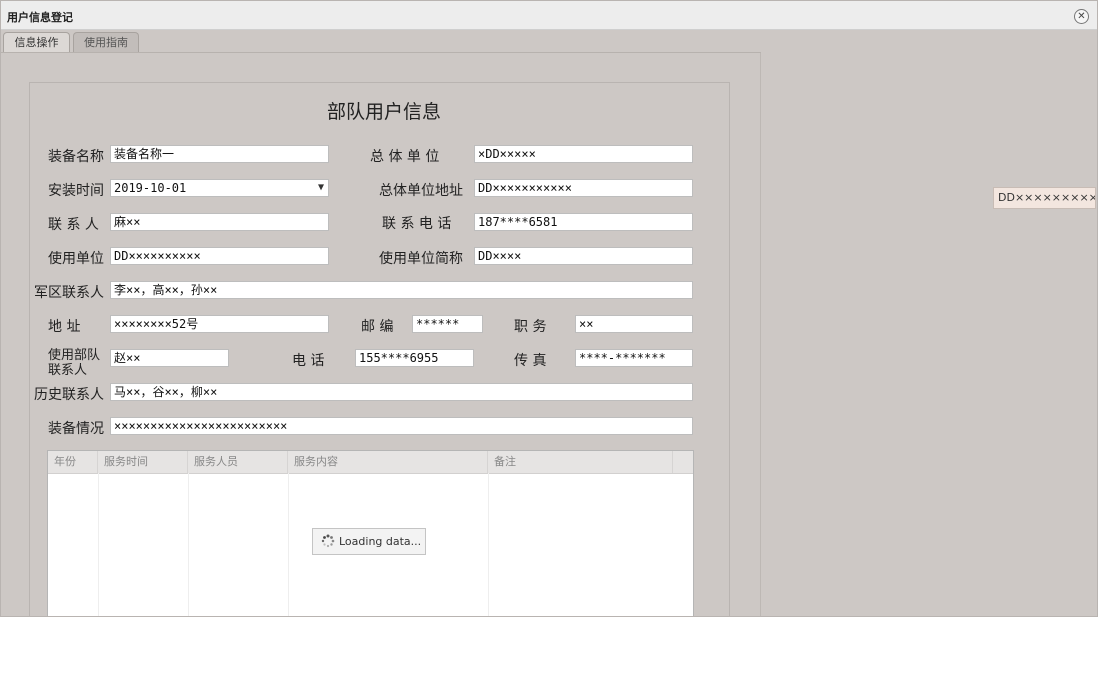  Describe the element at coordinates (238, 462) in the screenshot. I see `column-service-staff: 服务人员` at that location.